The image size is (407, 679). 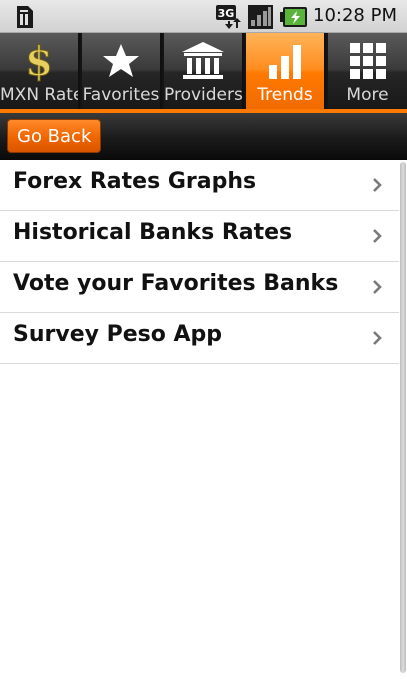 What do you see at coordinates (176, 283) in the screenshot?
I see `list-item-label: Vote your Favorites Banks` at bounding box center [176, 283].